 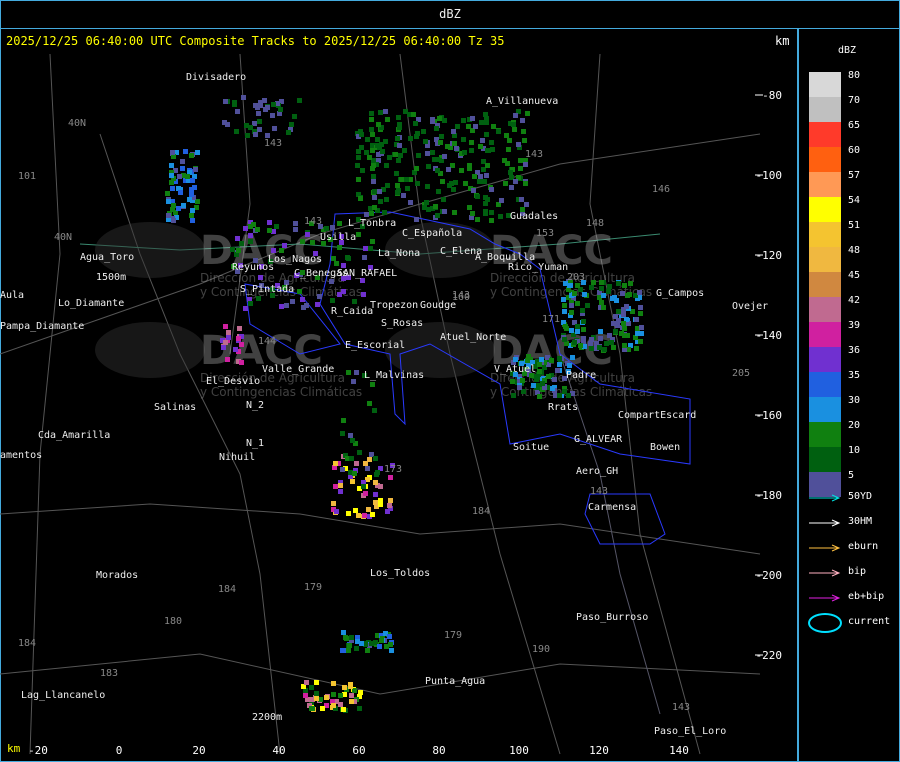 I want to click on place-label: Tropezon, so click(x=394, y=305).